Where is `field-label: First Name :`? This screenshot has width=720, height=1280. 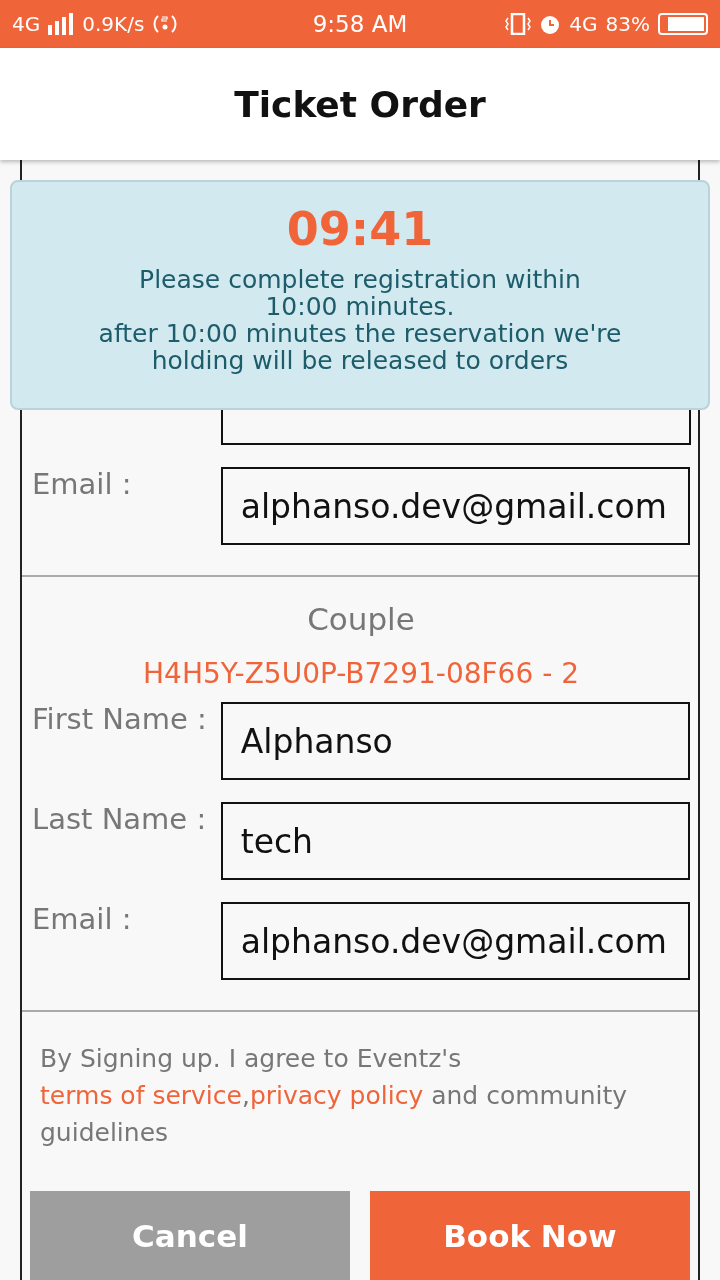 field-label: First Name : is located at coordinates (120, 719).